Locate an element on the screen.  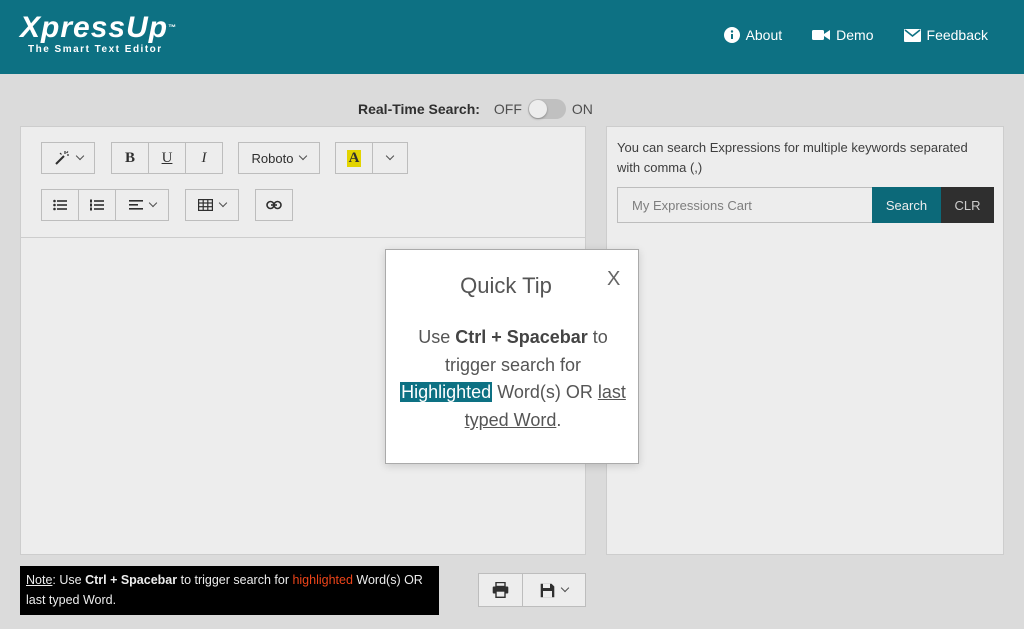
modal-title: Quick Tip is located at coordinates (506, 285).